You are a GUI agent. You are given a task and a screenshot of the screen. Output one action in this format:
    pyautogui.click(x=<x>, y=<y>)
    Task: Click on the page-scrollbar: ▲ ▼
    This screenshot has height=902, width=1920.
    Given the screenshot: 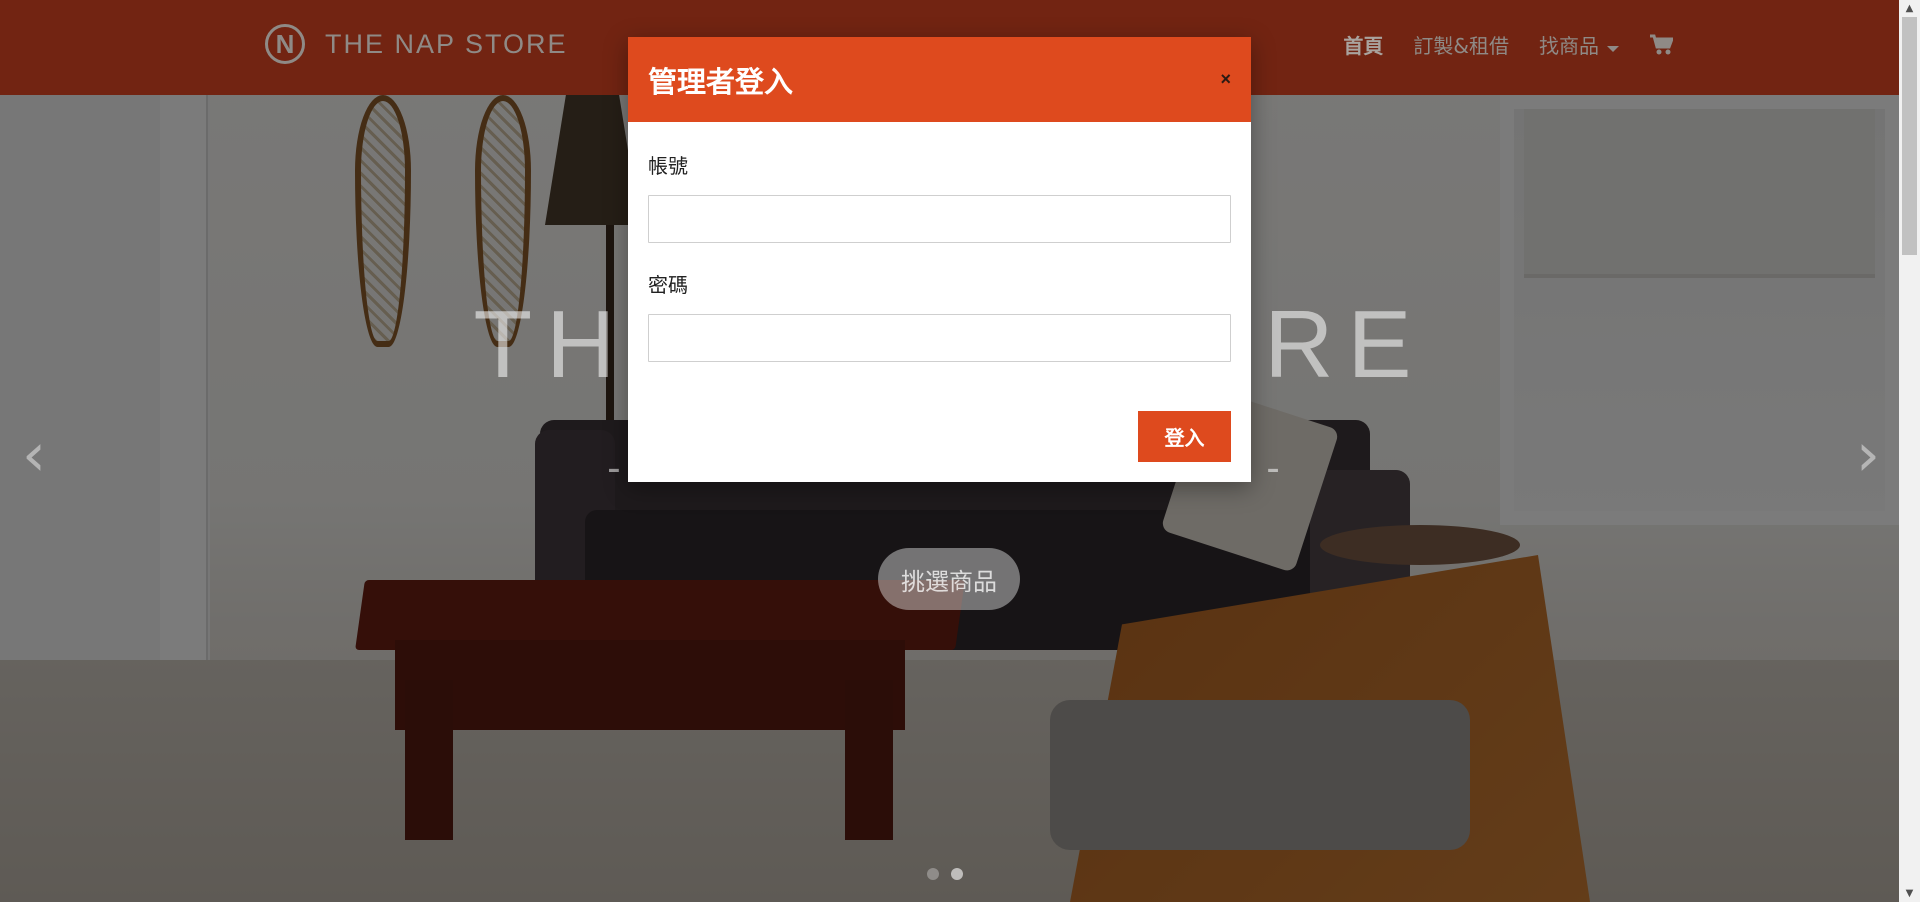 What is the action you would take?
    pyautogui.click(x=1909, y=451)
    